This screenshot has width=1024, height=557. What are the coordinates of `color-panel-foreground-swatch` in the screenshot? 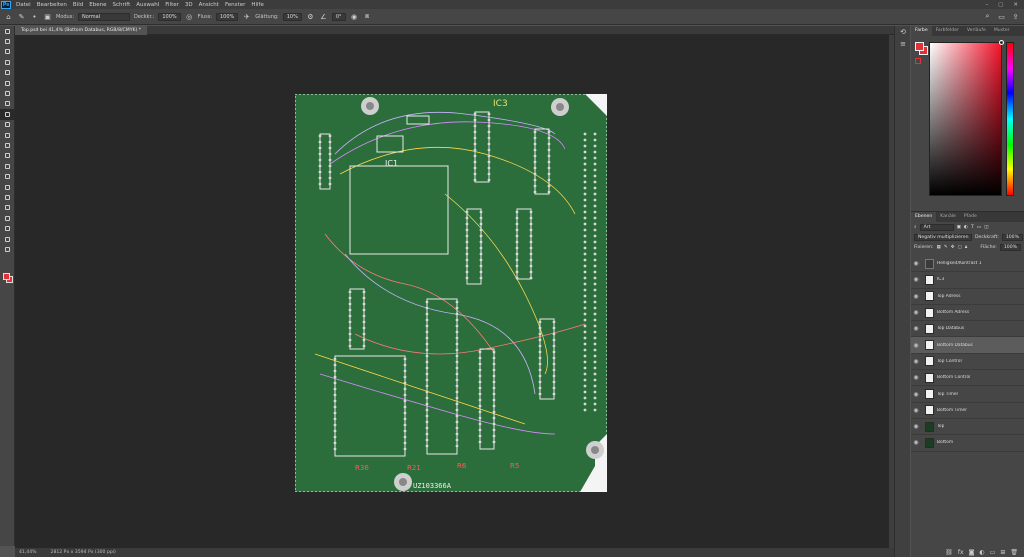 It's located at (919, 46).